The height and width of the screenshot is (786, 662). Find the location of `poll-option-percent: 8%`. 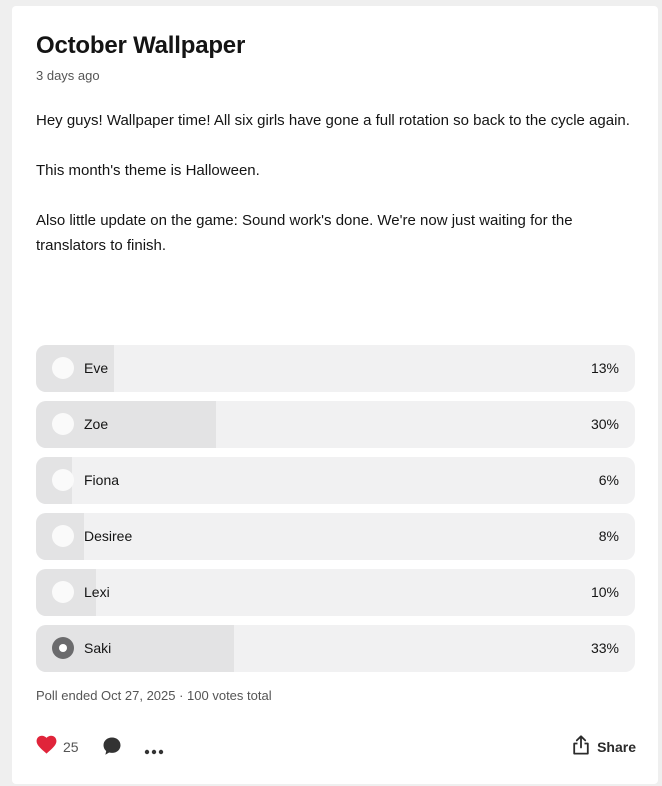

poll-option-percent: 8% is located at coordinates (608, 536).